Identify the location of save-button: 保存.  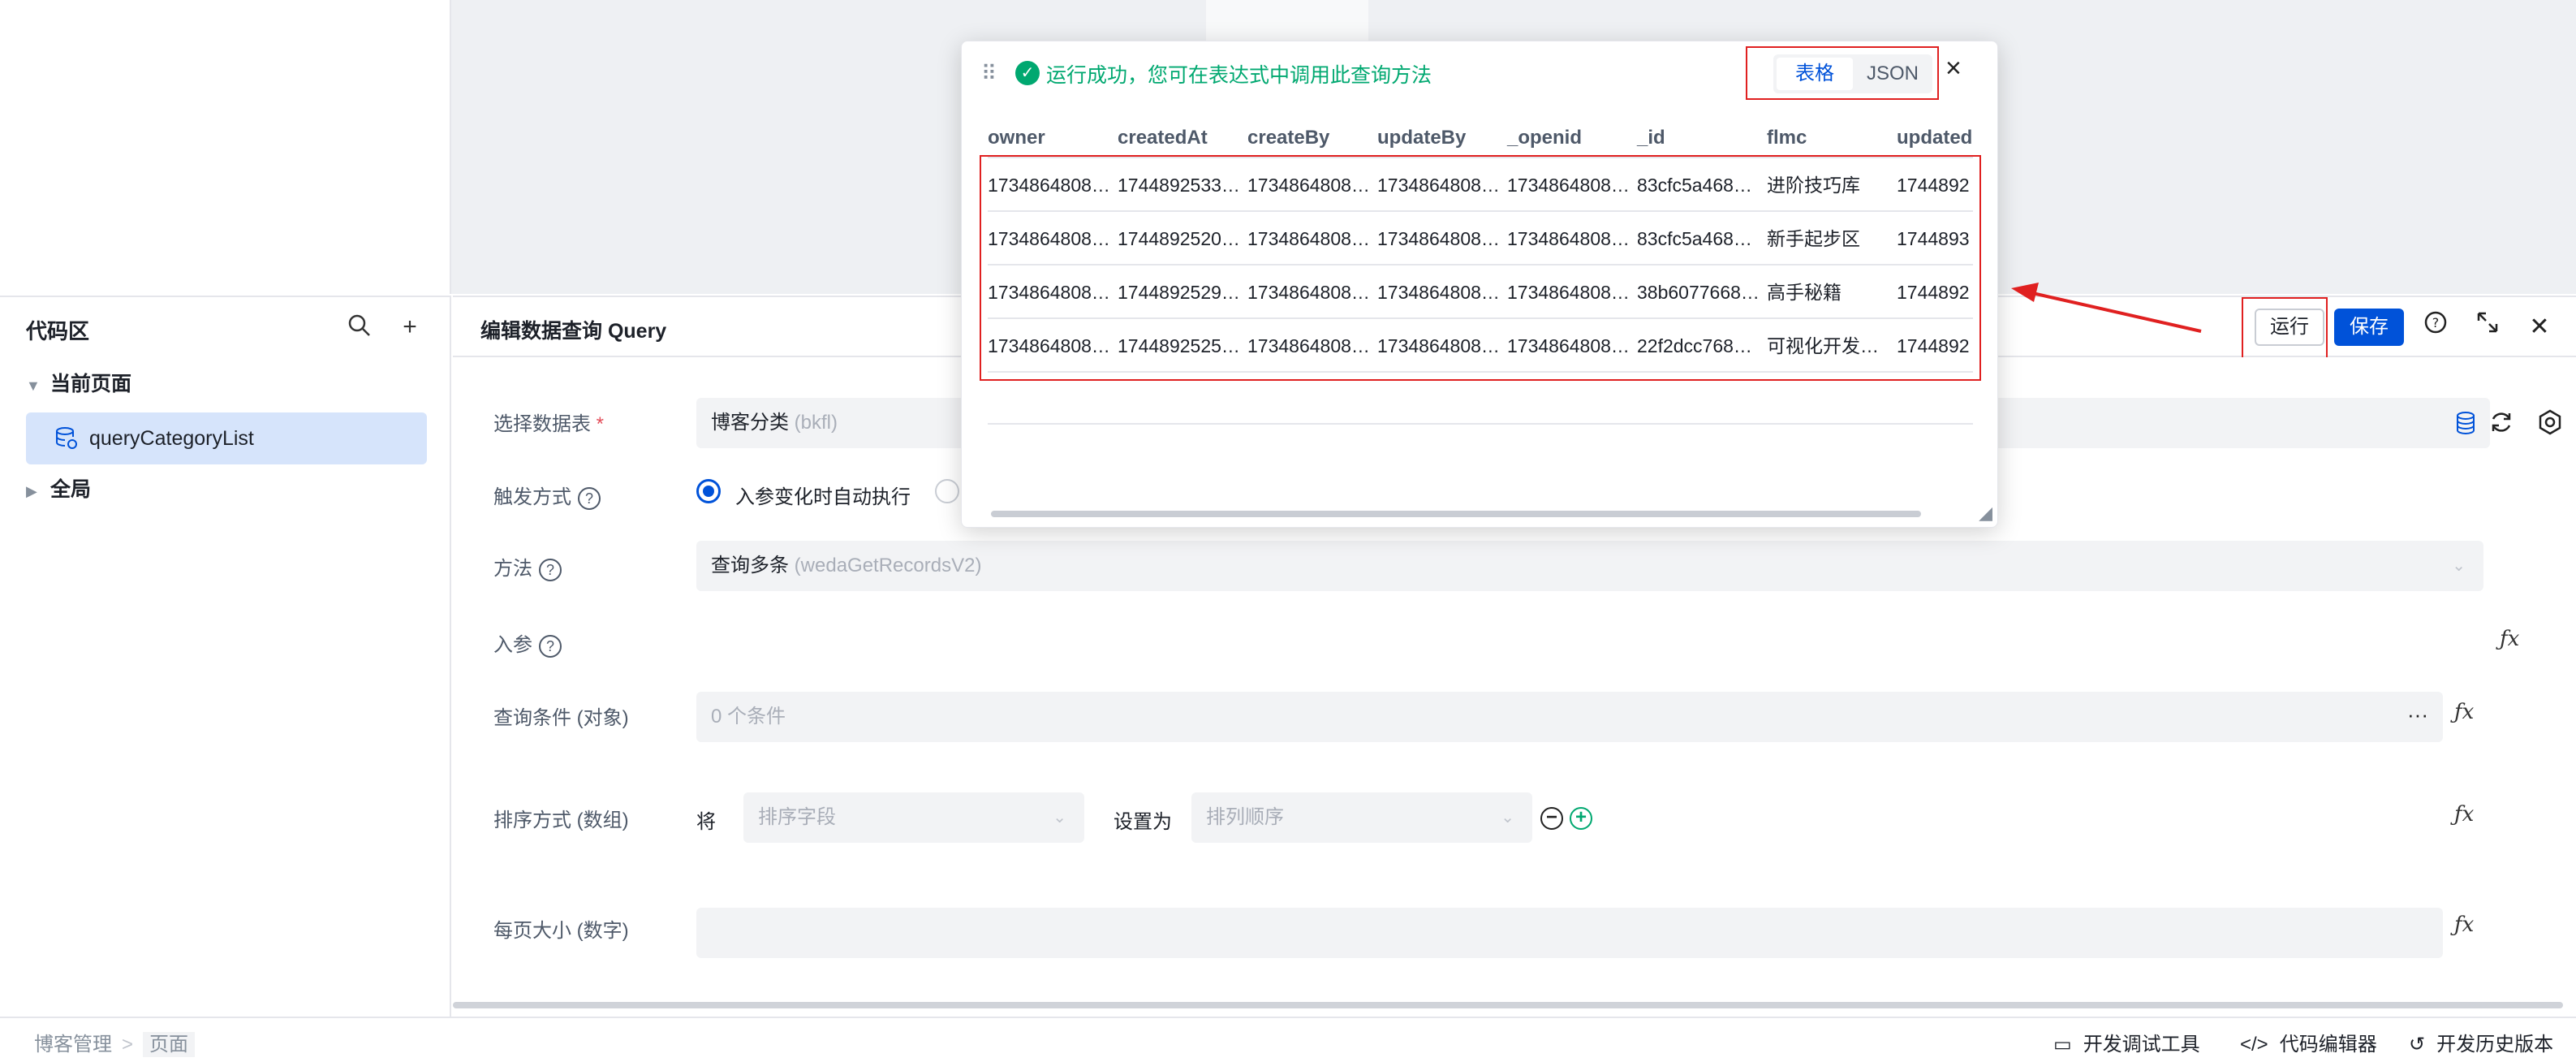
(2369, 327).